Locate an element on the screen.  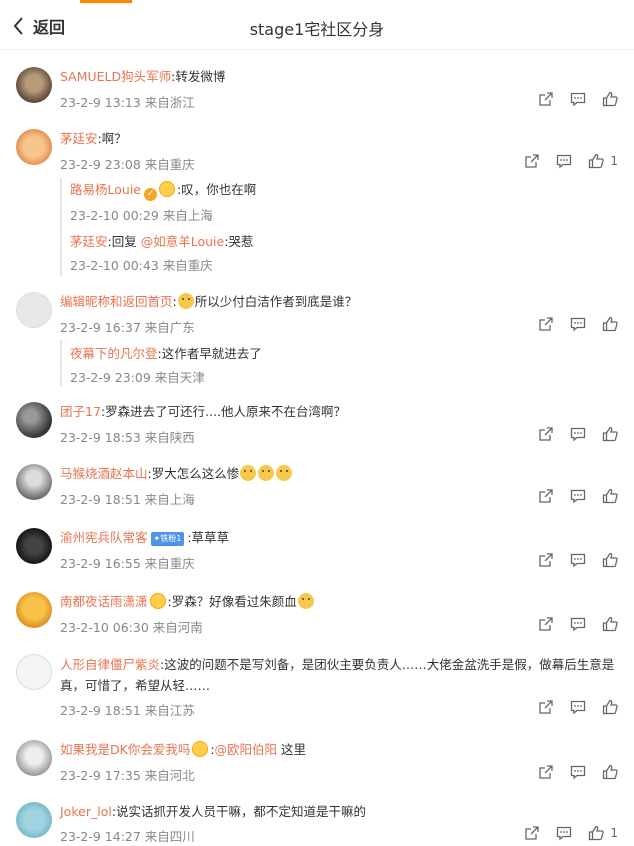
comment-meta: 23-2-9 14:27 来自四川 is located at coordinates (127, 836).